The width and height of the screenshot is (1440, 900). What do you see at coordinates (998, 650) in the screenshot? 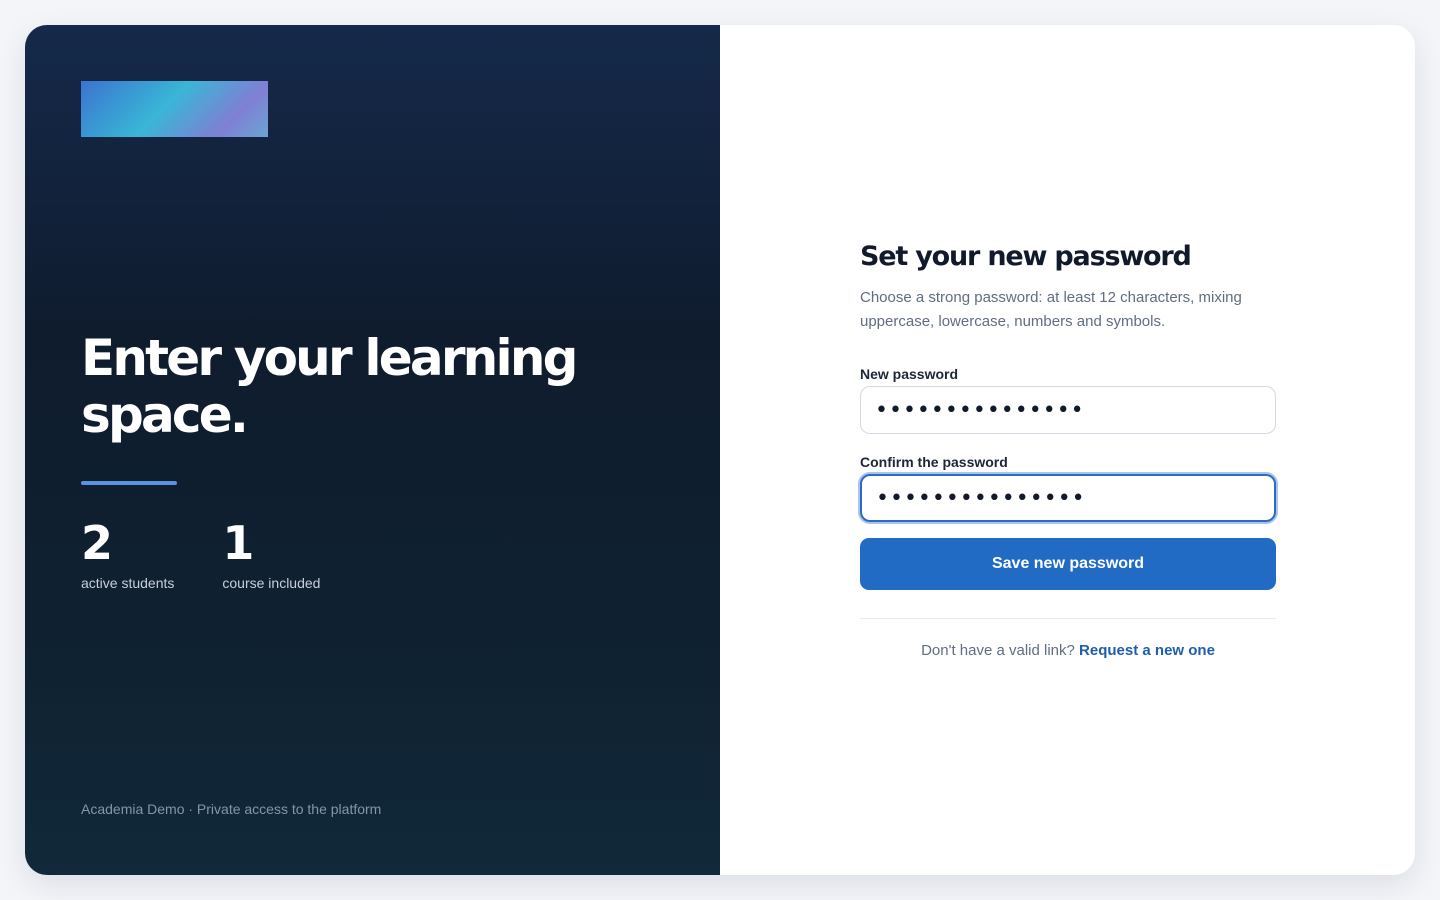
I see `help-text: Don't have a valid link?` at bounding box center [998, 650].